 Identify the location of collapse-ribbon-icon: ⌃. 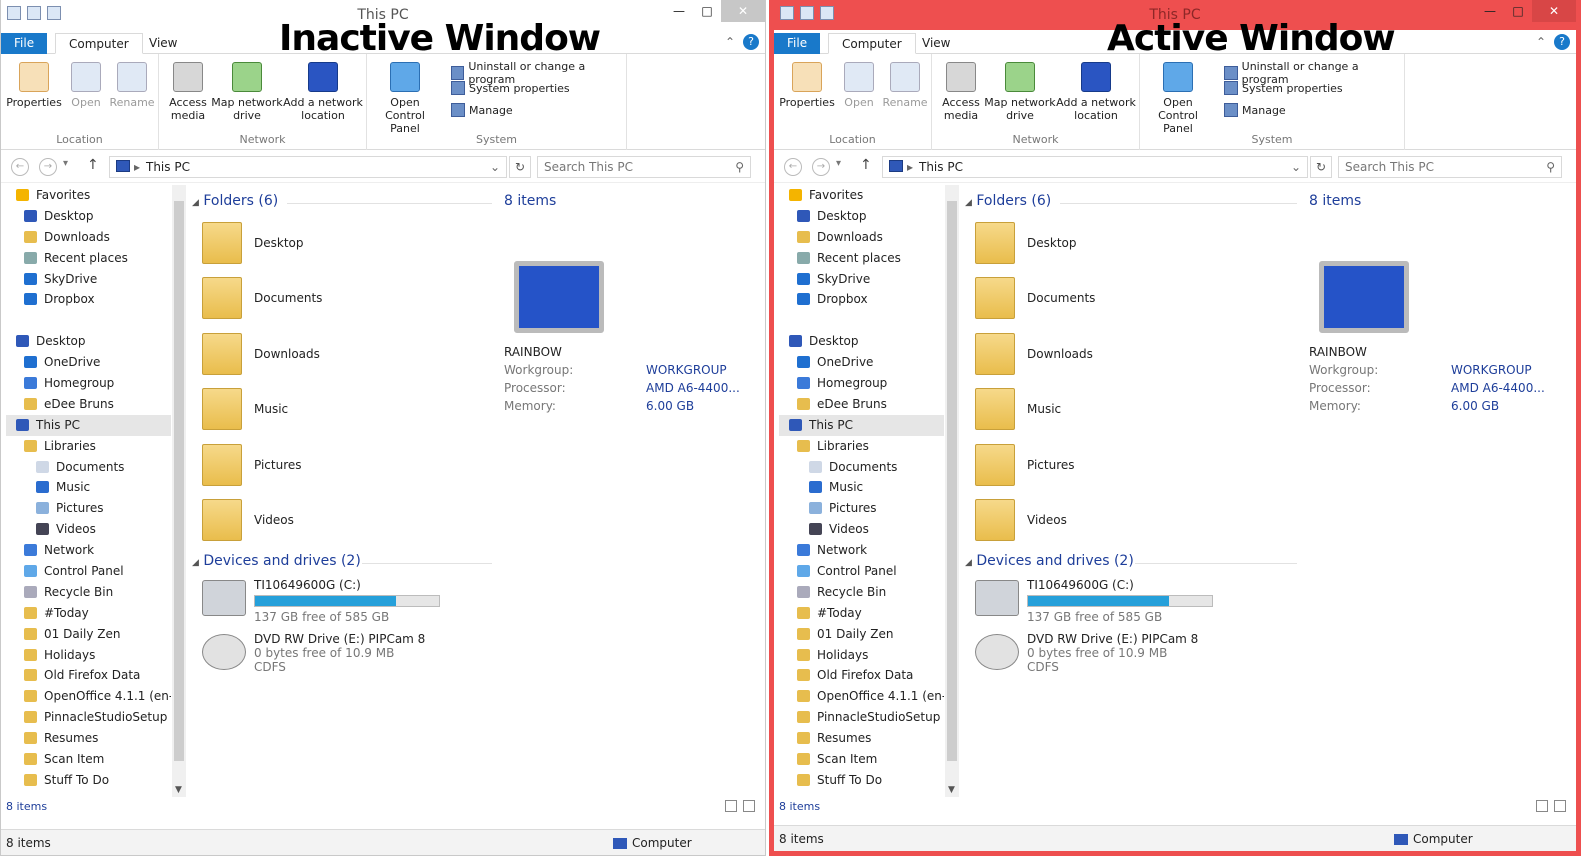
(1541, 42).